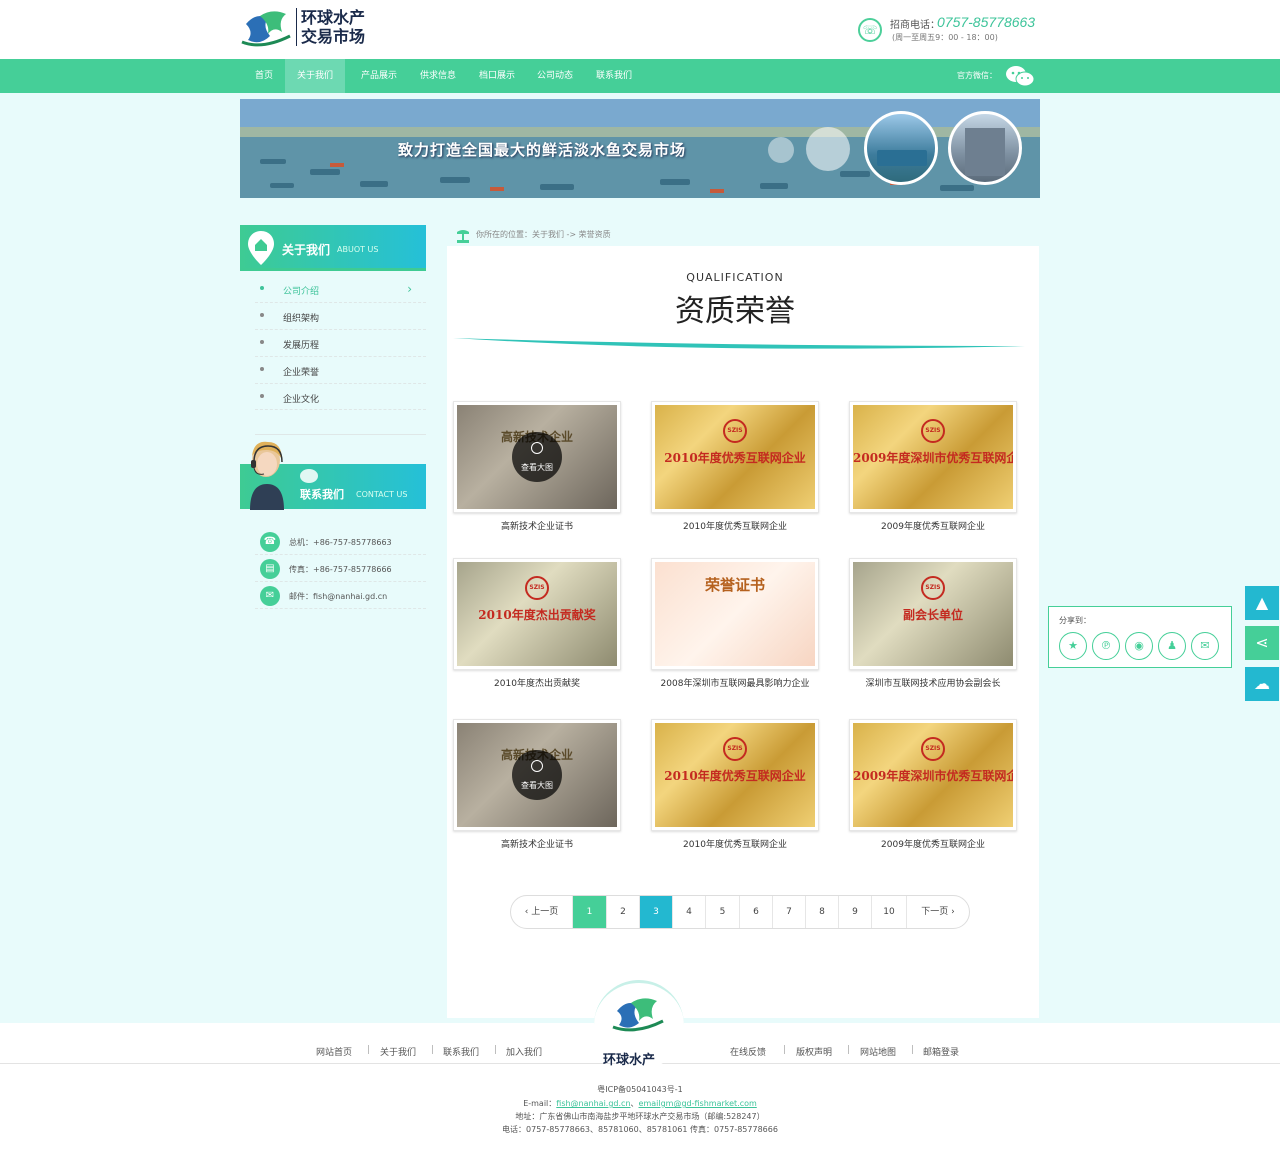 This screenshot has height=1155, width=1280. I want to click on footer-link-copyright: 版权声明, so click(814, 1051).